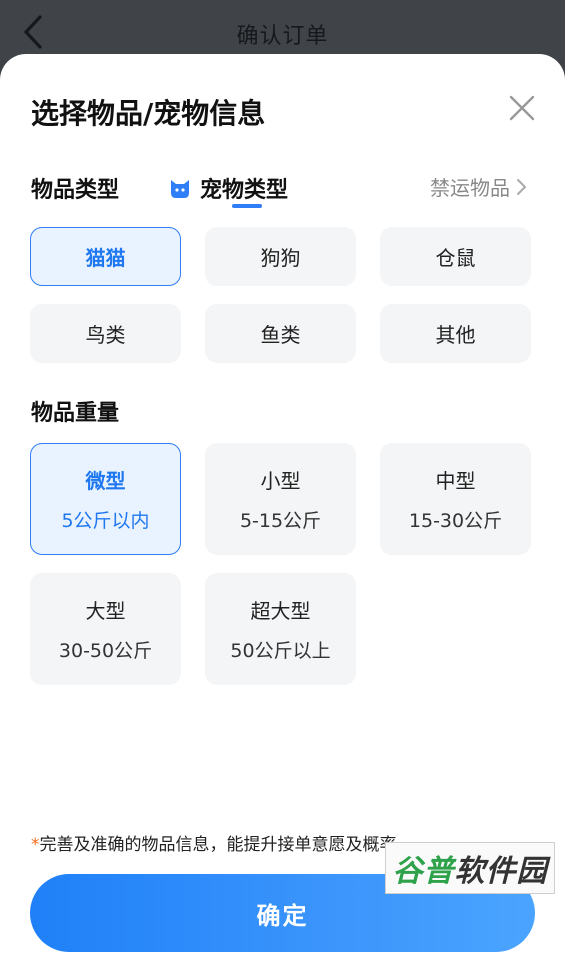 The image size is (565, 958). I want to click on pet-option-label: 猫猫, so click(105, 258).